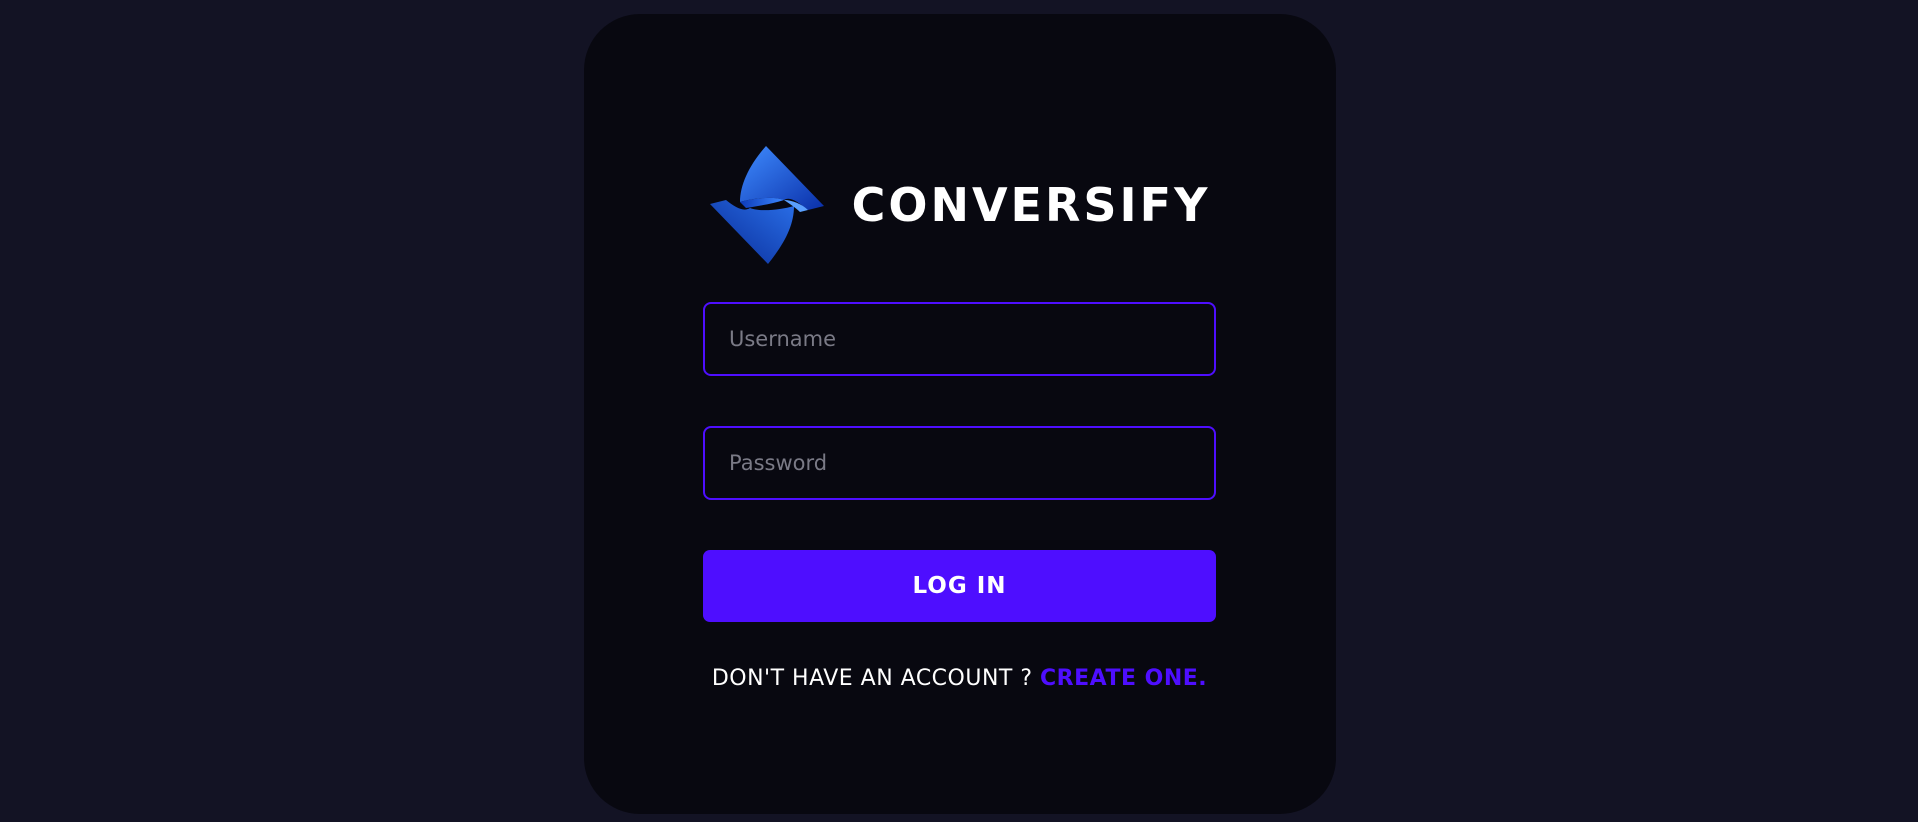 This screenshot has width=1918, height=822. What do you see at coordinates (959, 463) in the screenshot?
I see `password-input` at bounding box center [959, 463].